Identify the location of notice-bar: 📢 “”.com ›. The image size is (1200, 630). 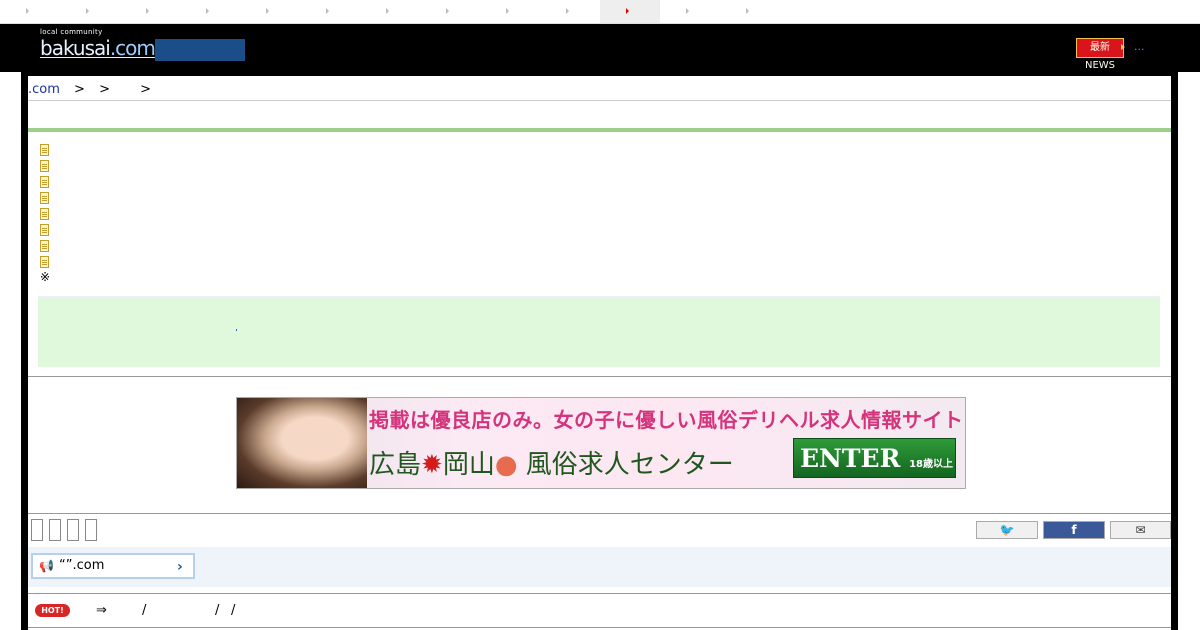
(599, 567).